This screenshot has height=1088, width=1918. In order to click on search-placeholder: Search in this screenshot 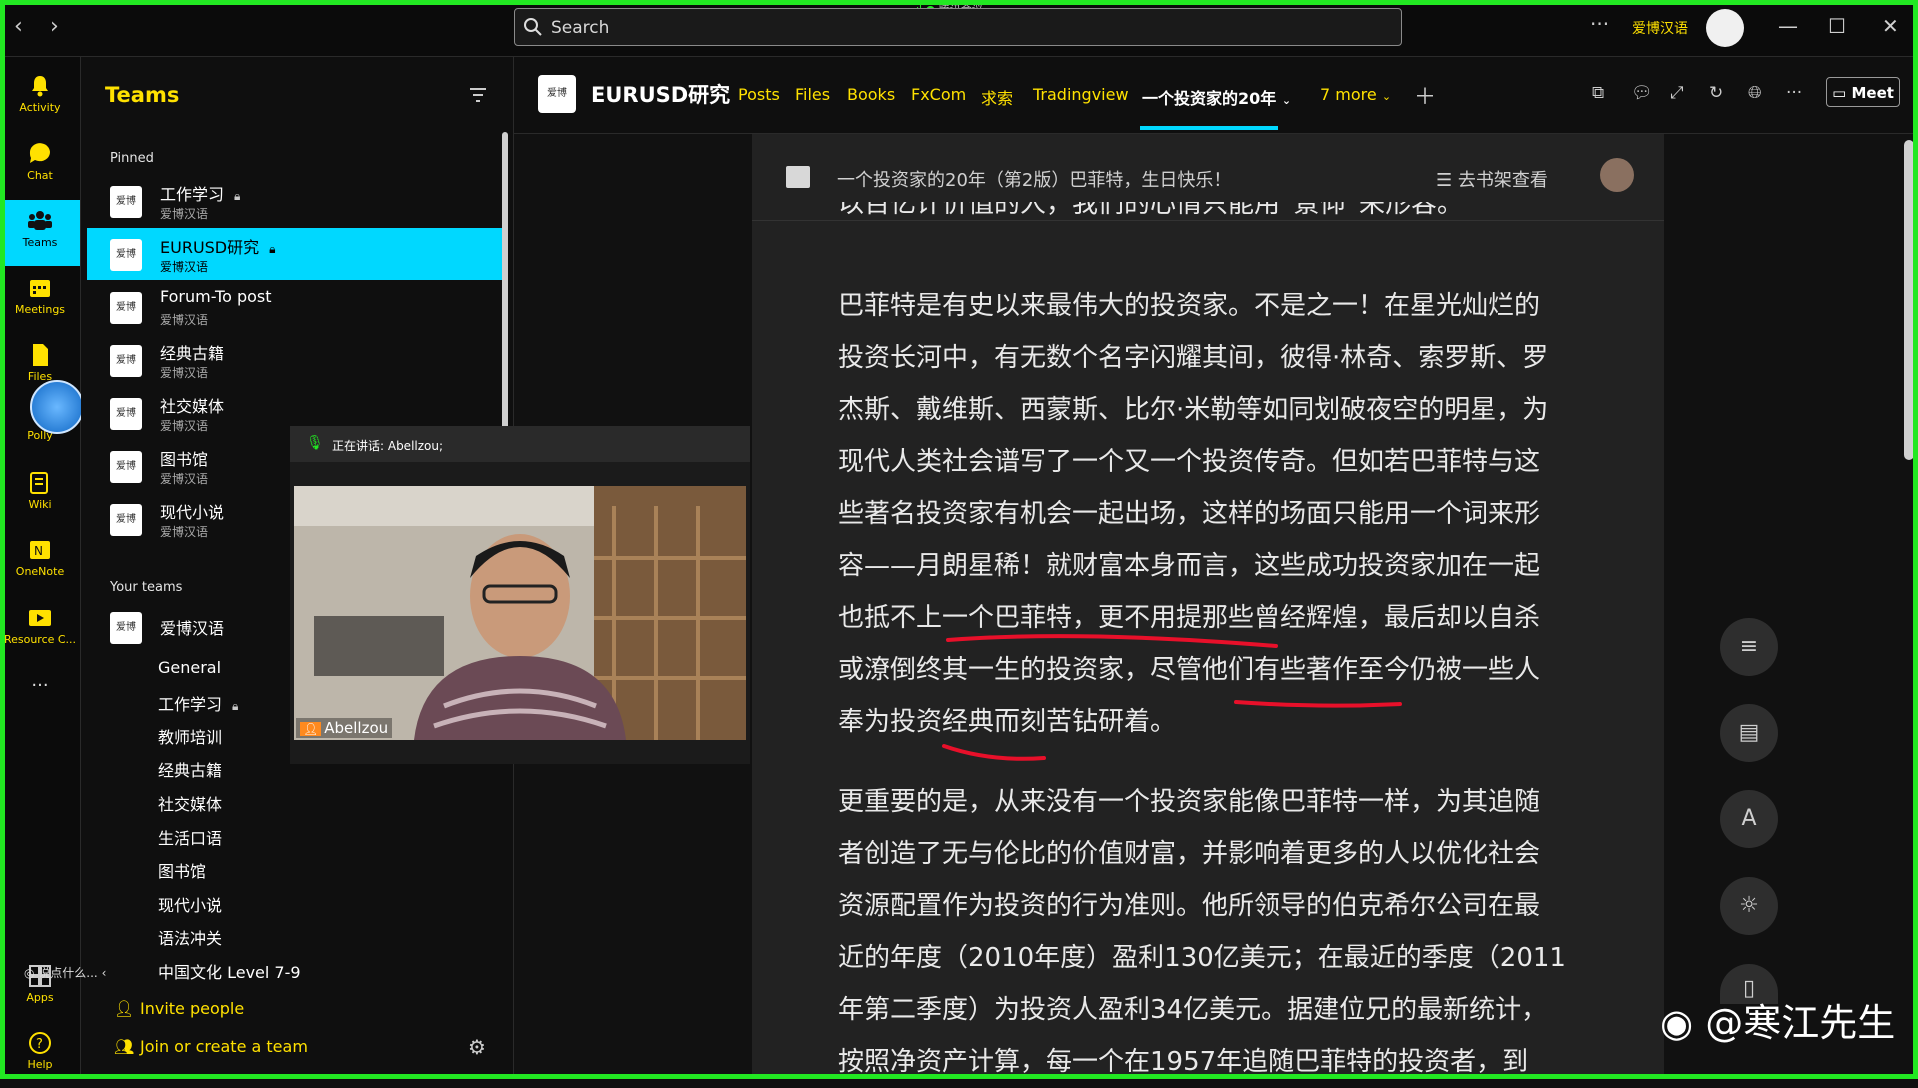, I will do `click(580, 28)`.